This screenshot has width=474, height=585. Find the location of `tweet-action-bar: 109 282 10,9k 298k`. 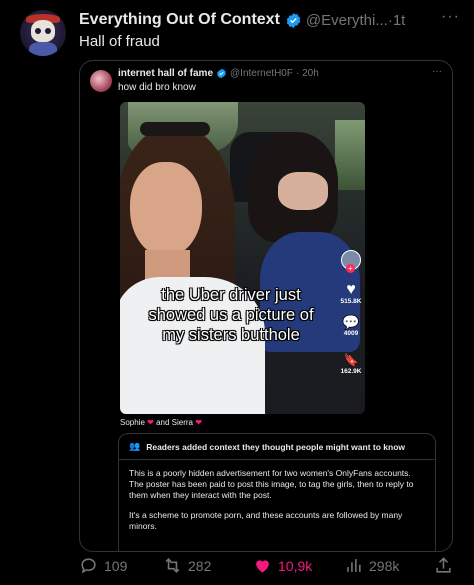

tweet-action-bar: 109 282 10,9k 298k is located at coordinates (269, 568).